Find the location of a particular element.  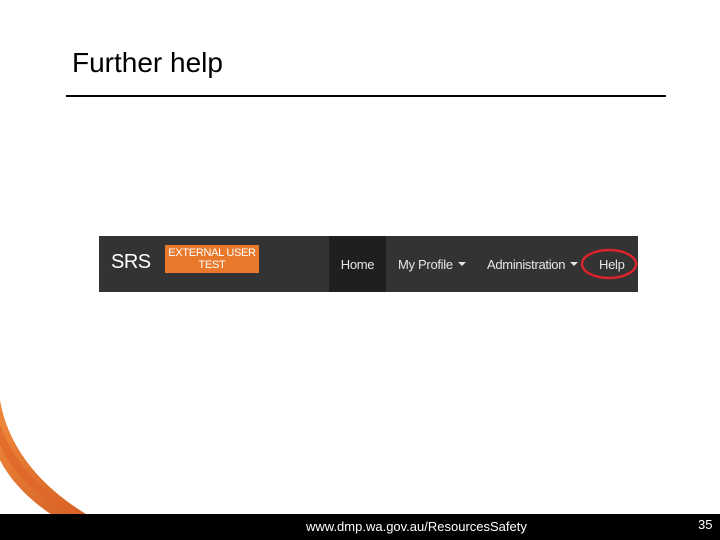

nav-item-home: Home is located at coordinates (357, 264).